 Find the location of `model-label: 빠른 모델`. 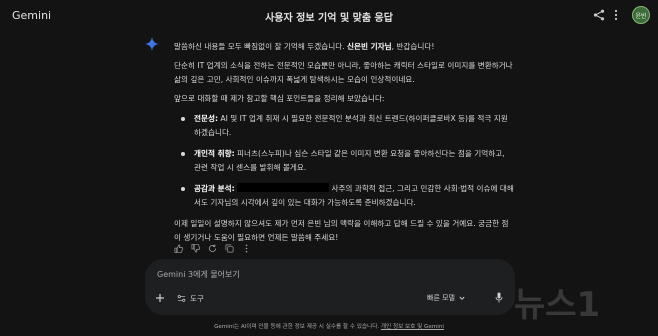

model-label: 빠른 모델 is located at coordinates (441, 298).